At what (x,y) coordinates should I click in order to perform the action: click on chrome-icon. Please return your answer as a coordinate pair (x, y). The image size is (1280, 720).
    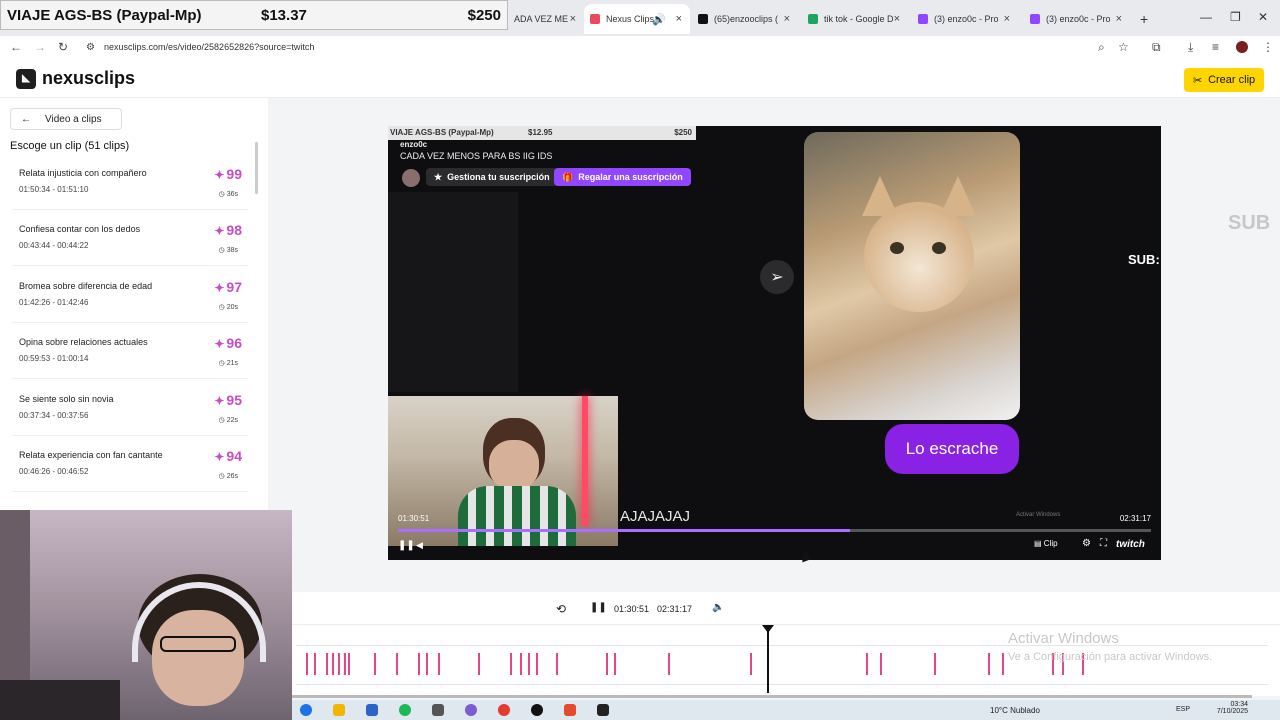
    Looking at the image, I should click on (504, 710).